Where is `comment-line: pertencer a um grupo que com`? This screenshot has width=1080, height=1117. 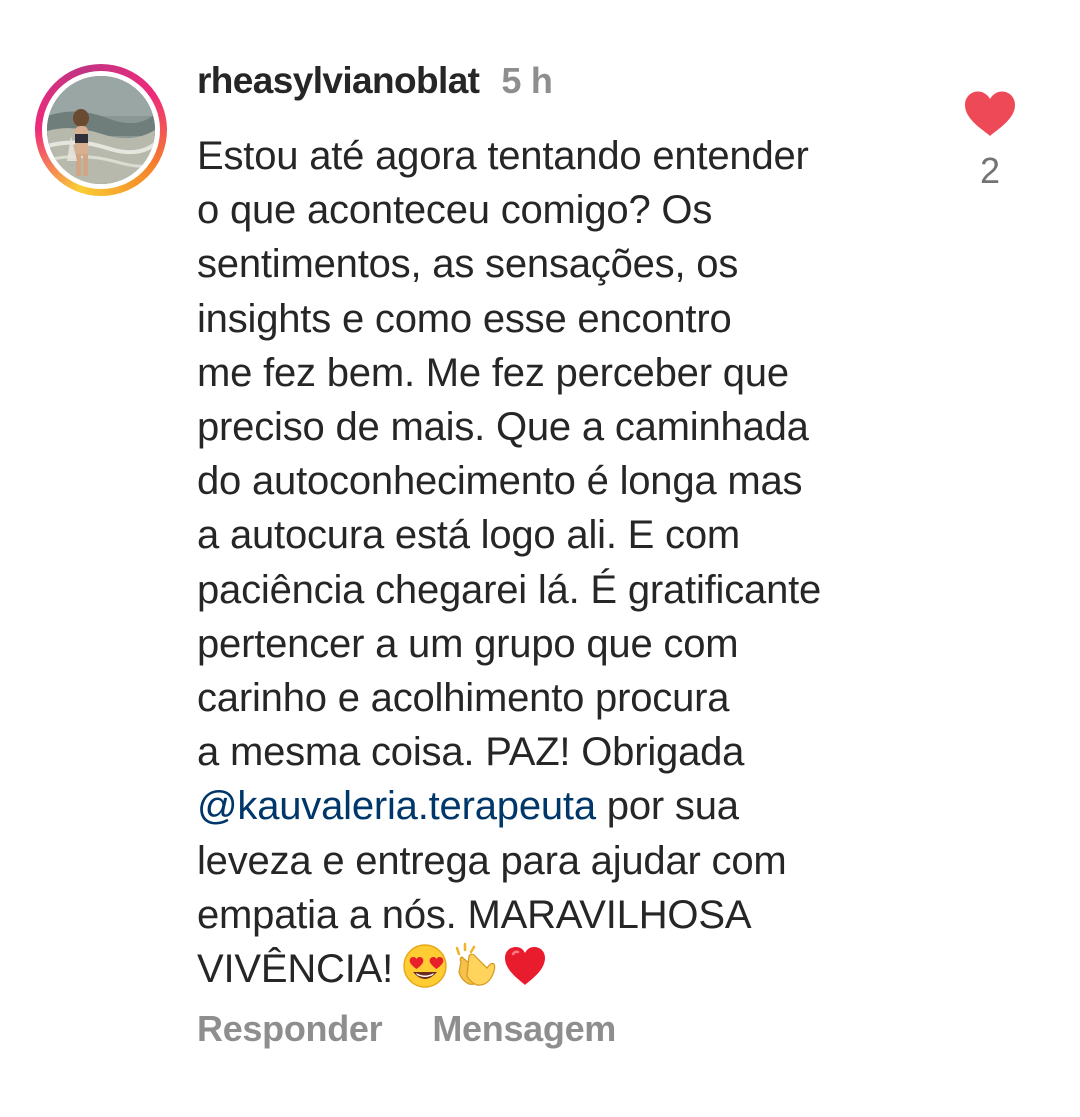 comment-line: pertencer a um grupo que com is located at coordinates (468, 643).